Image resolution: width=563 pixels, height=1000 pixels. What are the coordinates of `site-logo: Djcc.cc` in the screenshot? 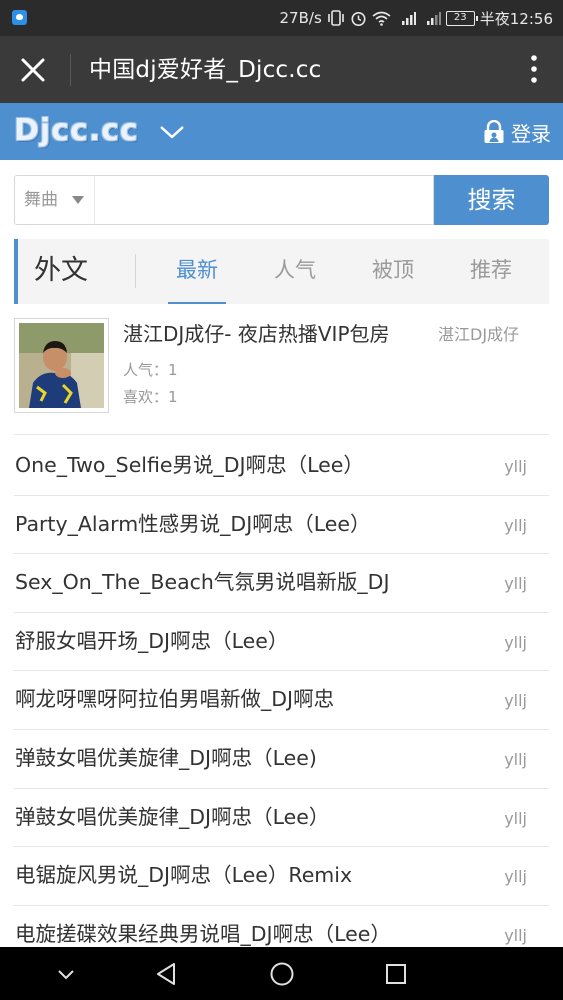 It's located at (76, 131).